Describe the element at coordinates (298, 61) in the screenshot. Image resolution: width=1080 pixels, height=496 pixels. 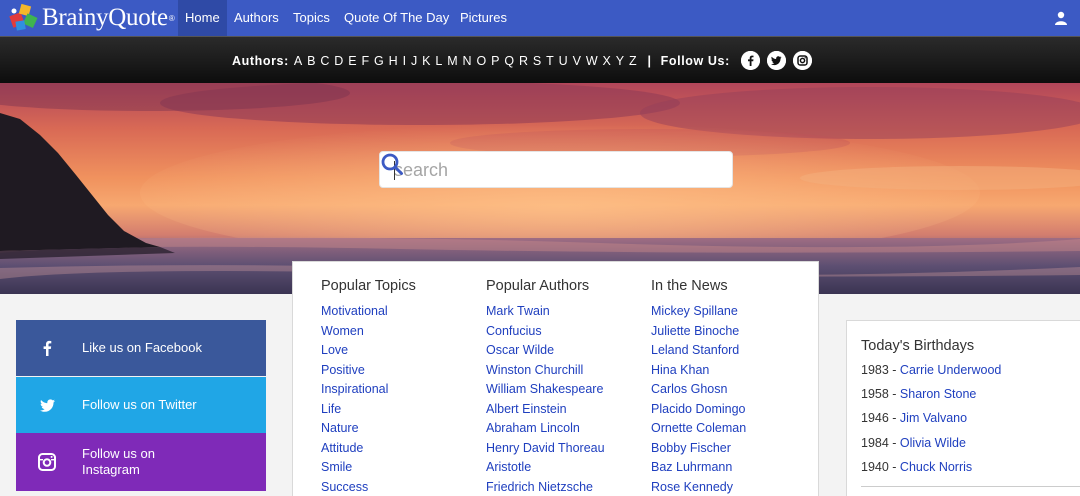
I see `letter-a: A` at that location.